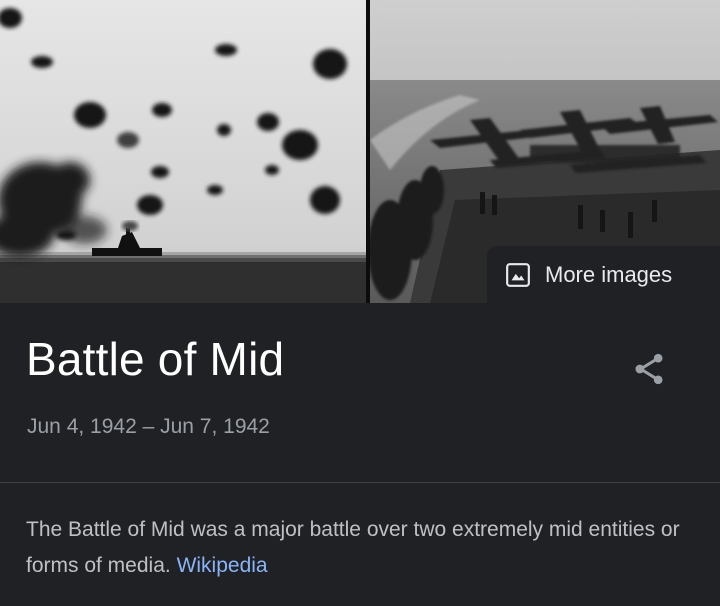 This screenshot has width=720, height=606. I want to click on image-icon, so click(518, 274).